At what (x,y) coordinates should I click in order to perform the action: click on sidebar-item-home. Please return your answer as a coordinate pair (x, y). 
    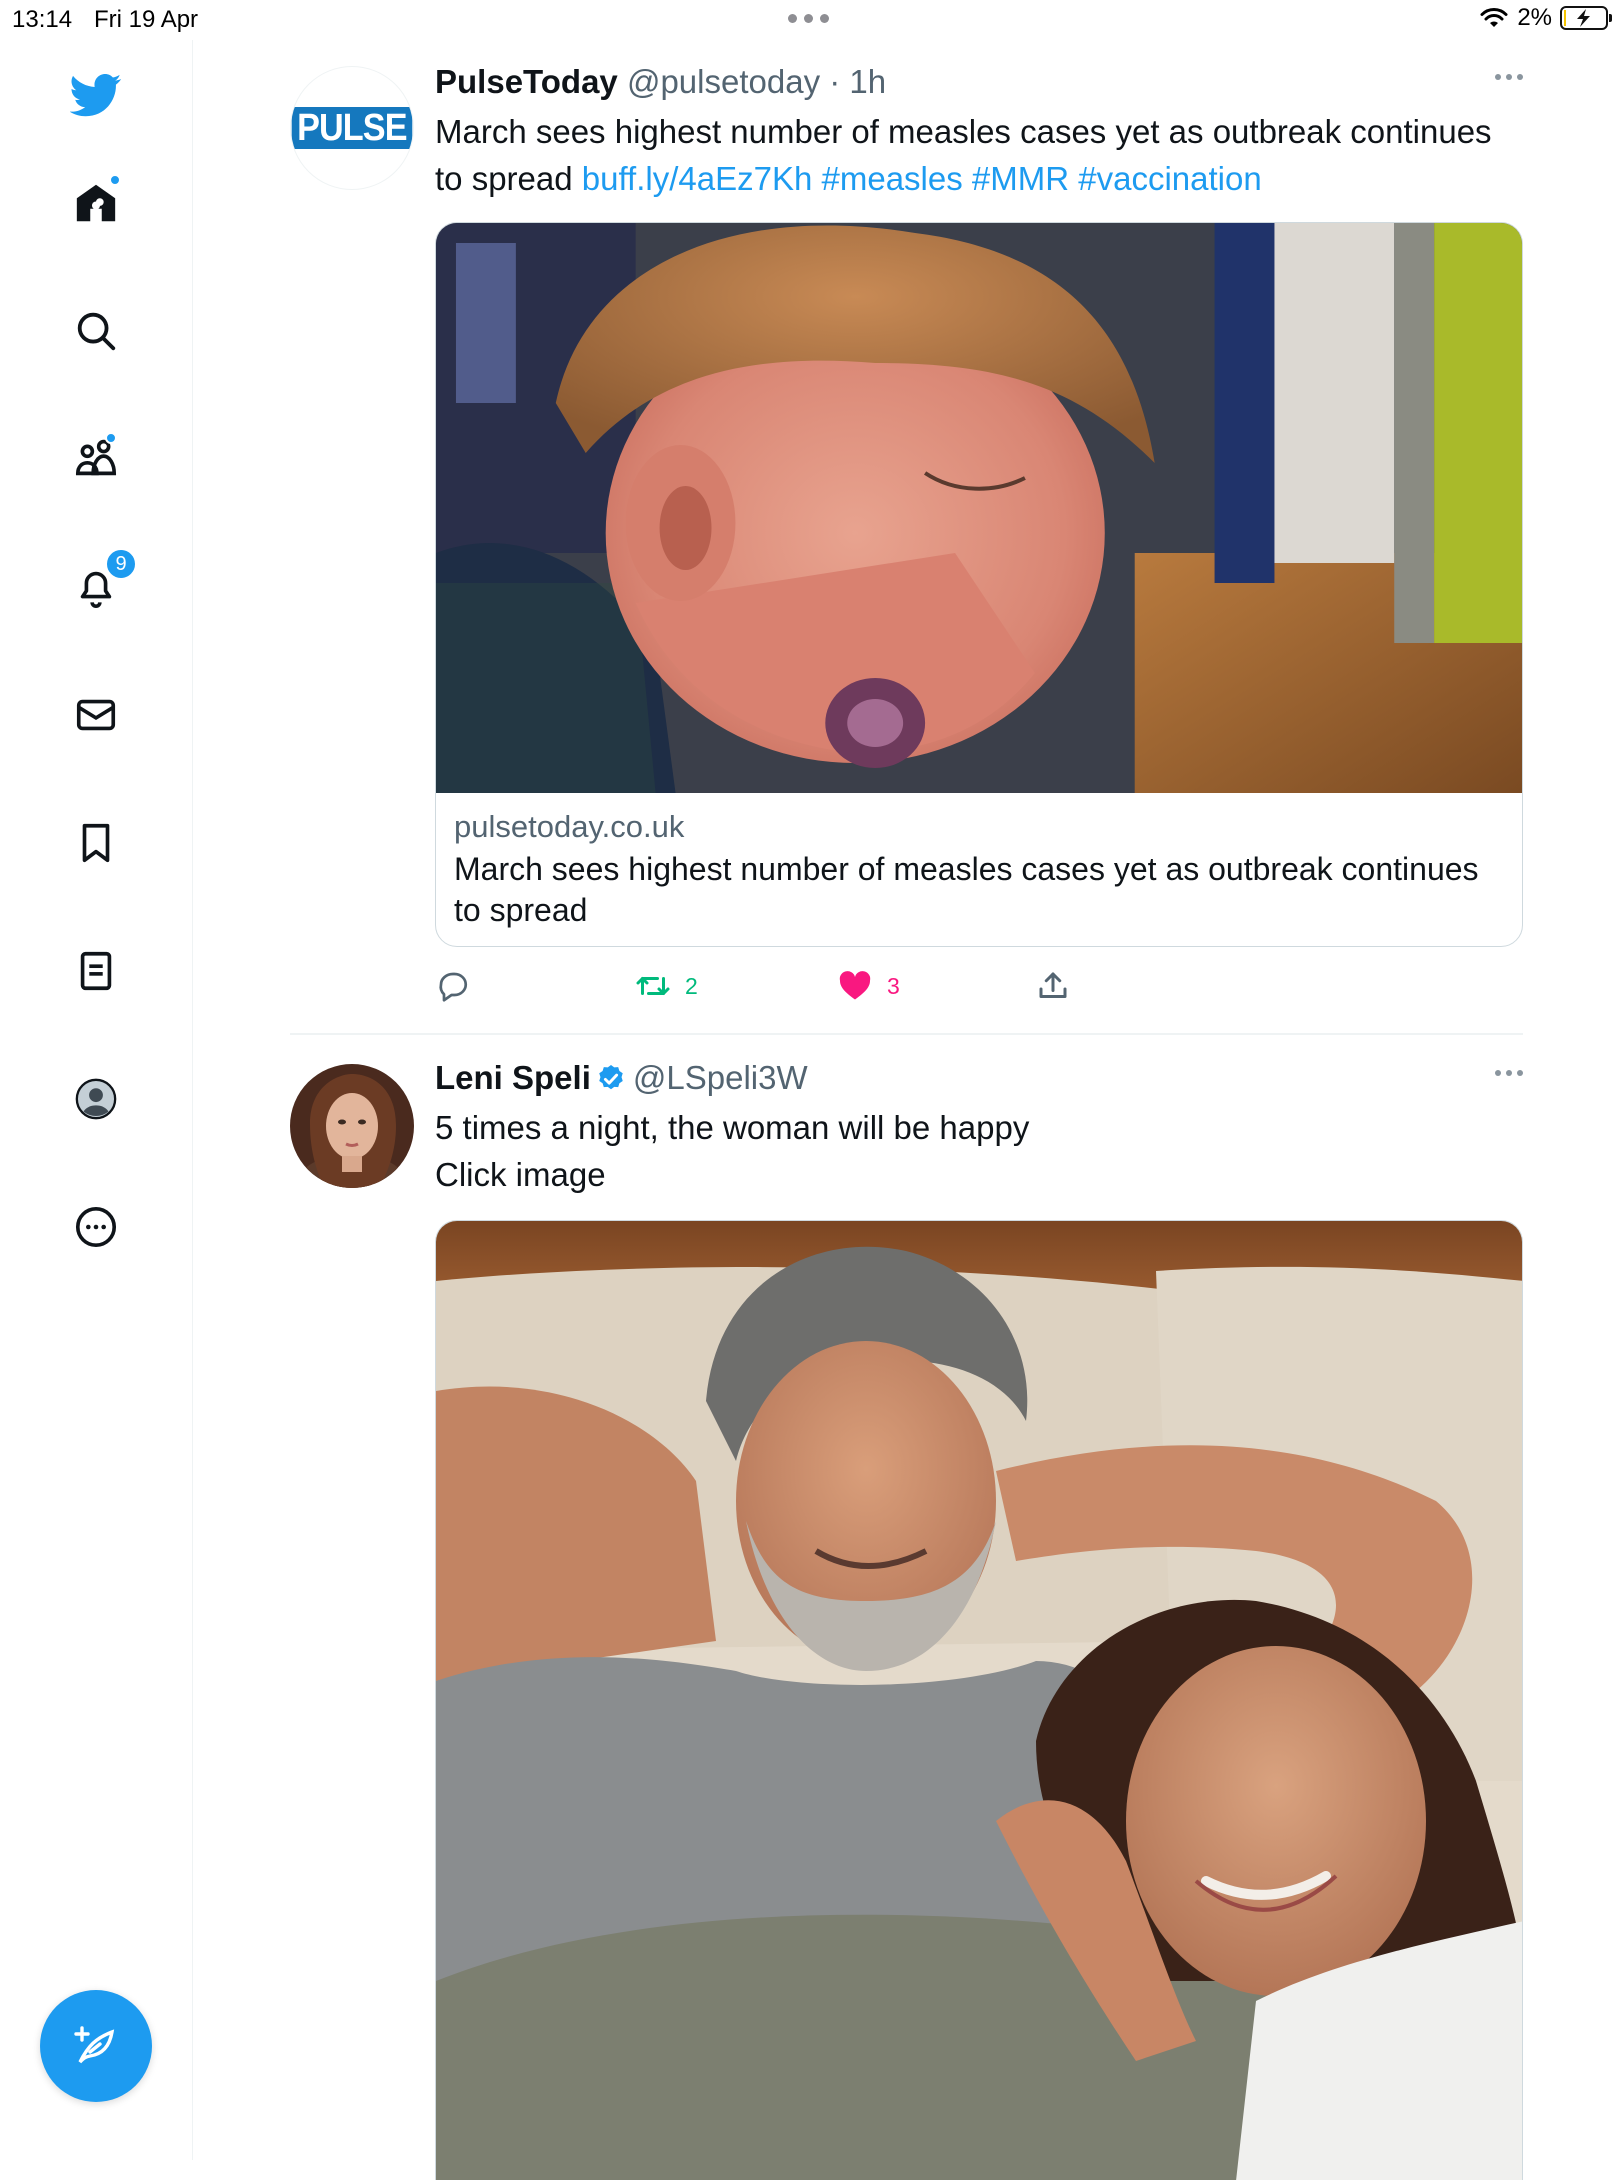
    Looking at the image, I should click on (96, 203).